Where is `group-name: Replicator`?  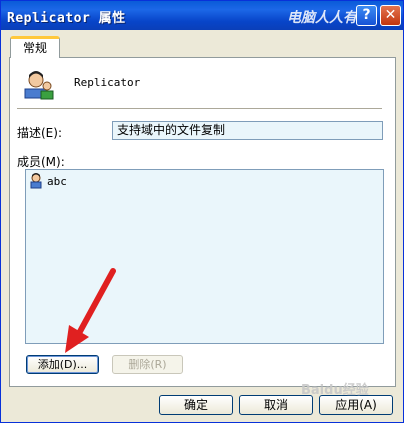 group-name: Replicator is located at coordinates (107, 82).